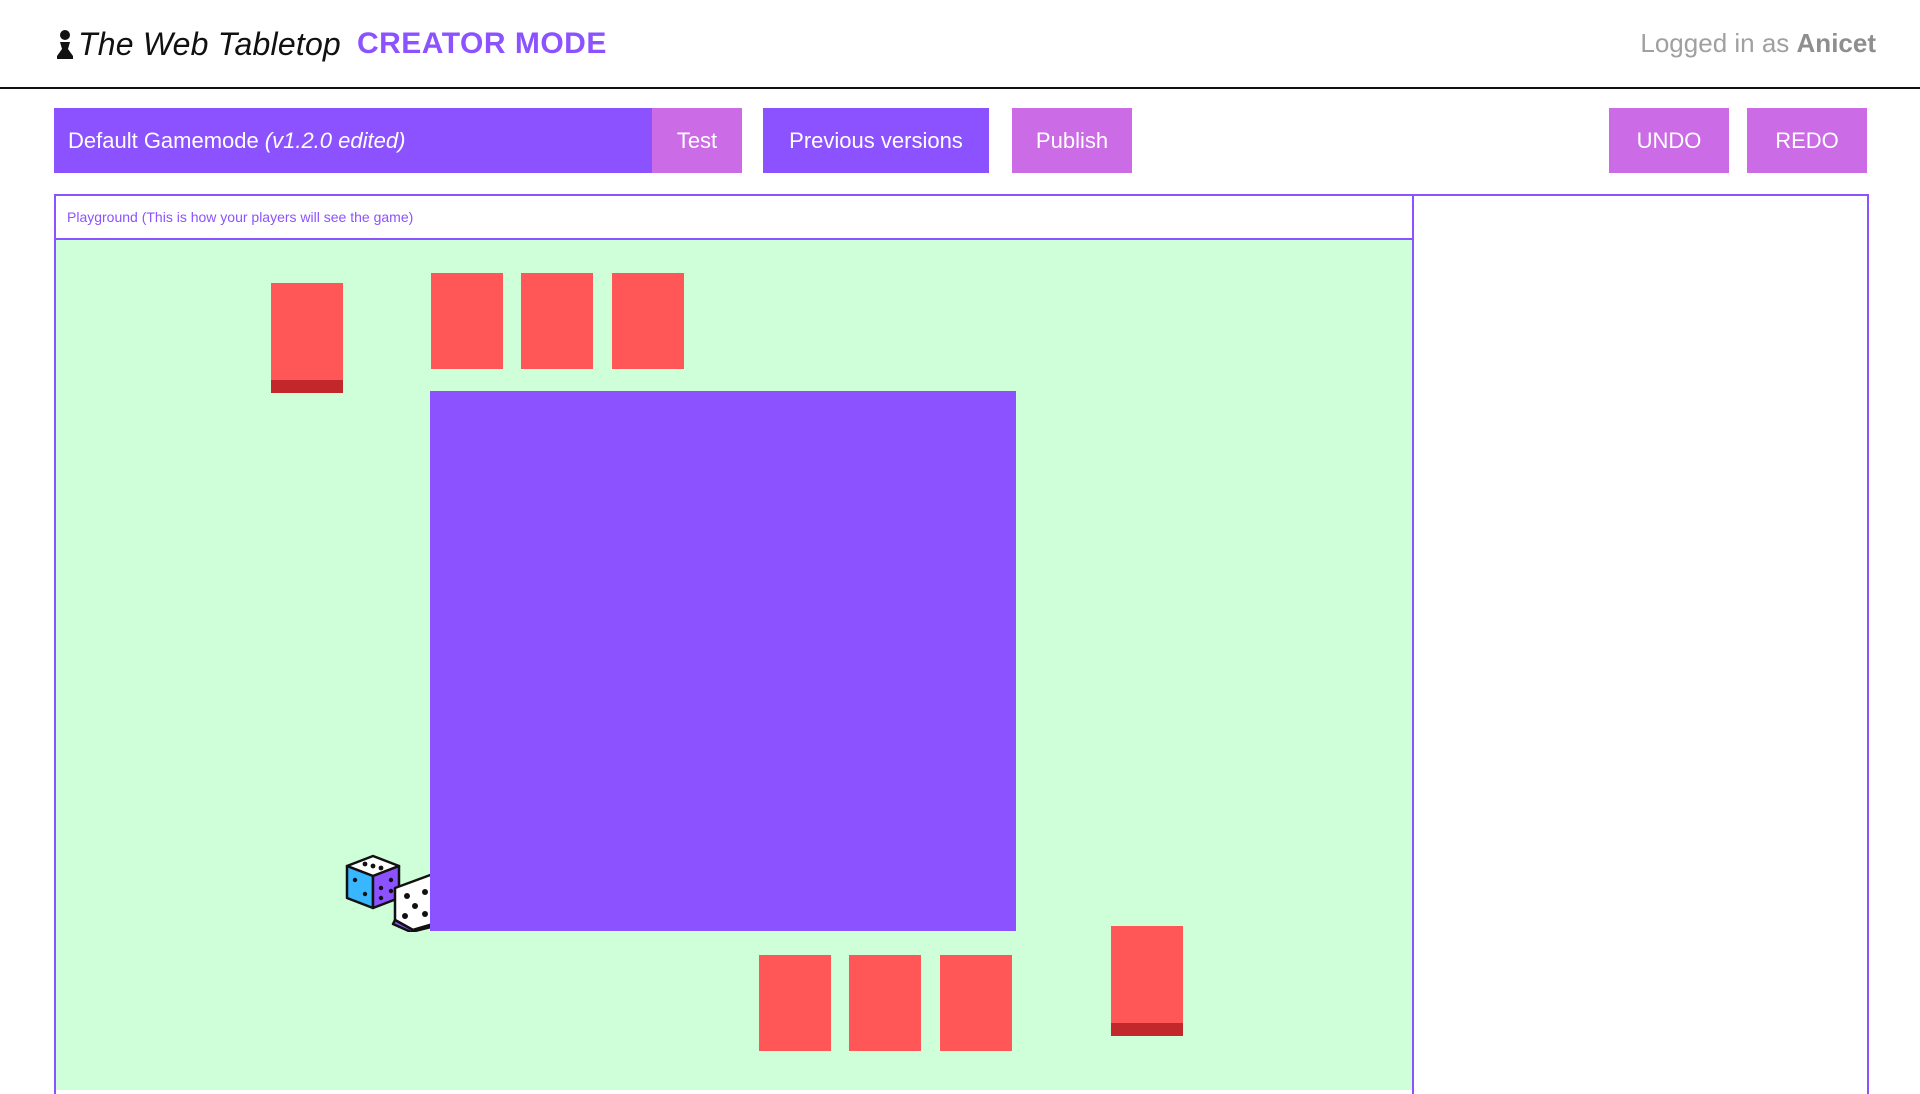 The image size is (1920, 1094). What do you see at coordinates (209, 43) in the screenshot?
I see `app-title: The Web Tabletop` at bounding box center [209, 43].